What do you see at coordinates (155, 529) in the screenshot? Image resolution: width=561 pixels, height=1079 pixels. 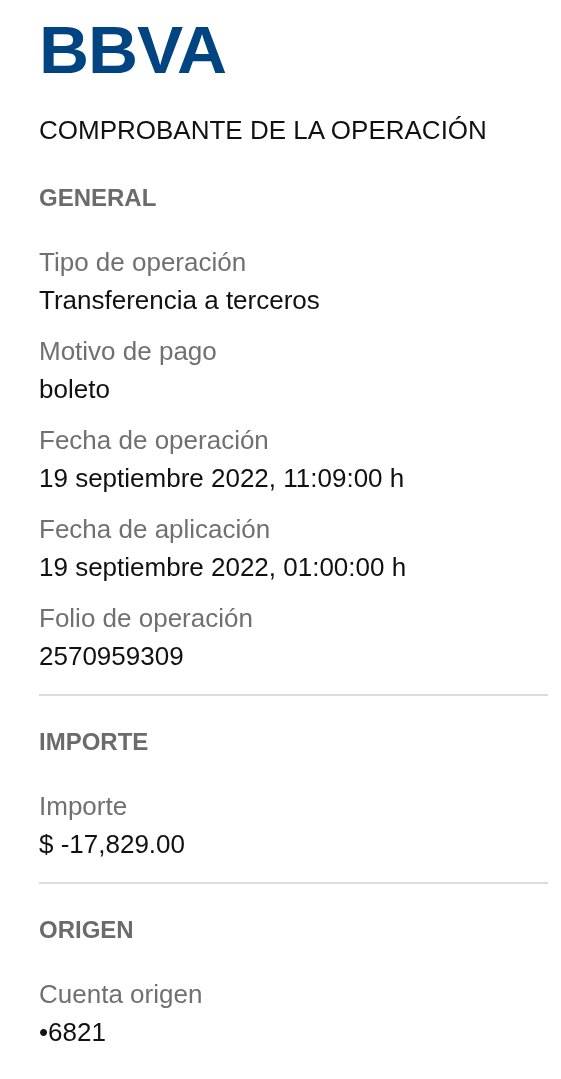 I see `field-label: Fecha de aplicación` at bounding box center [155, 529].